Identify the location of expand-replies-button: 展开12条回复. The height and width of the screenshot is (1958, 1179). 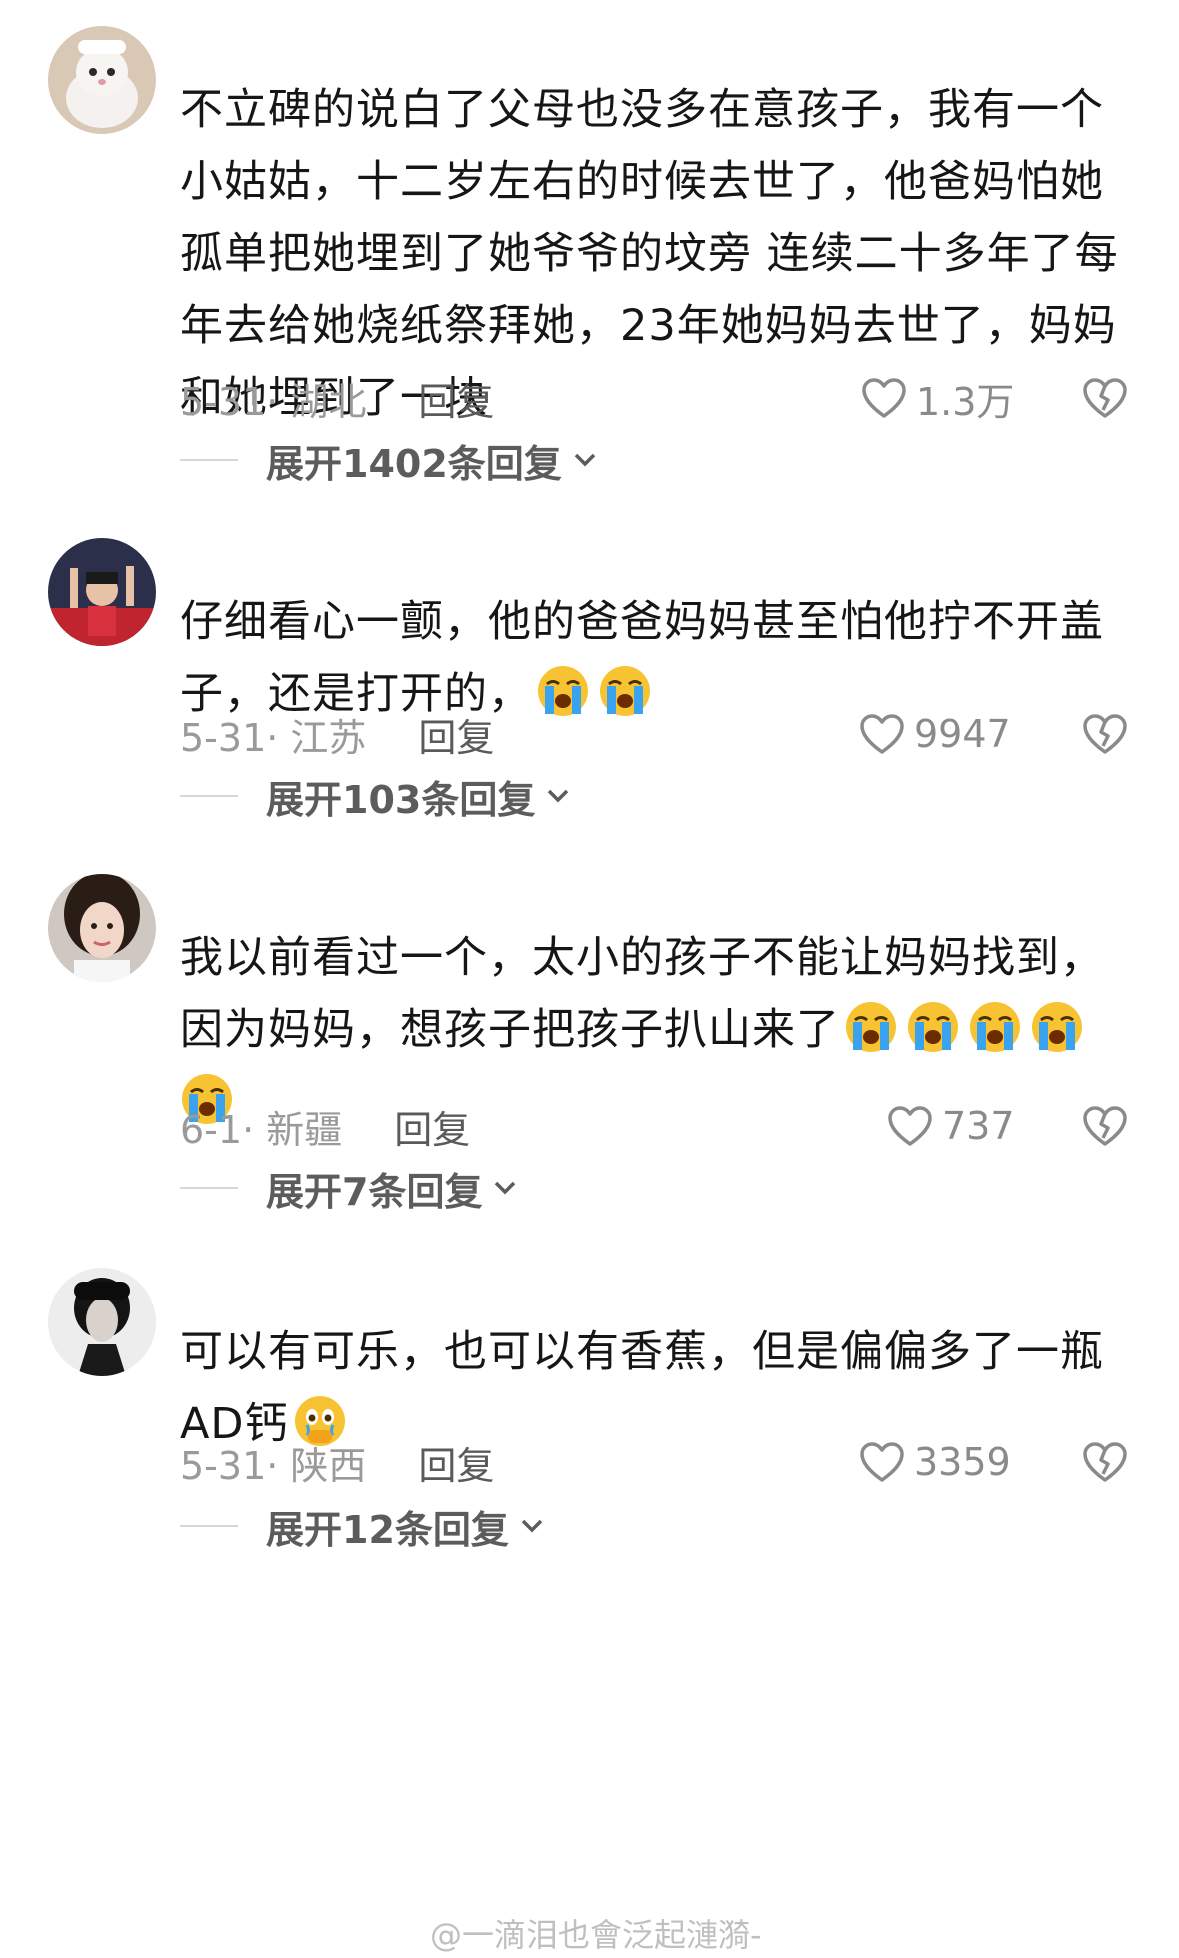
(362, 1526).